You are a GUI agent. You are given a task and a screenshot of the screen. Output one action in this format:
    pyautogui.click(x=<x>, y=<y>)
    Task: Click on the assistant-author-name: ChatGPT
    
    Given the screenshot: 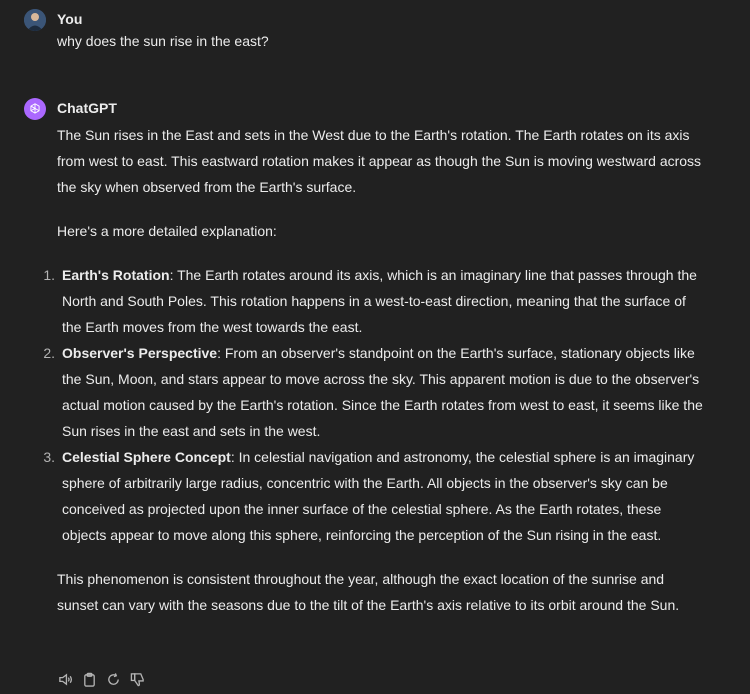 What is the action you would take?
    pyautogui.click(x=87, y=108)
    